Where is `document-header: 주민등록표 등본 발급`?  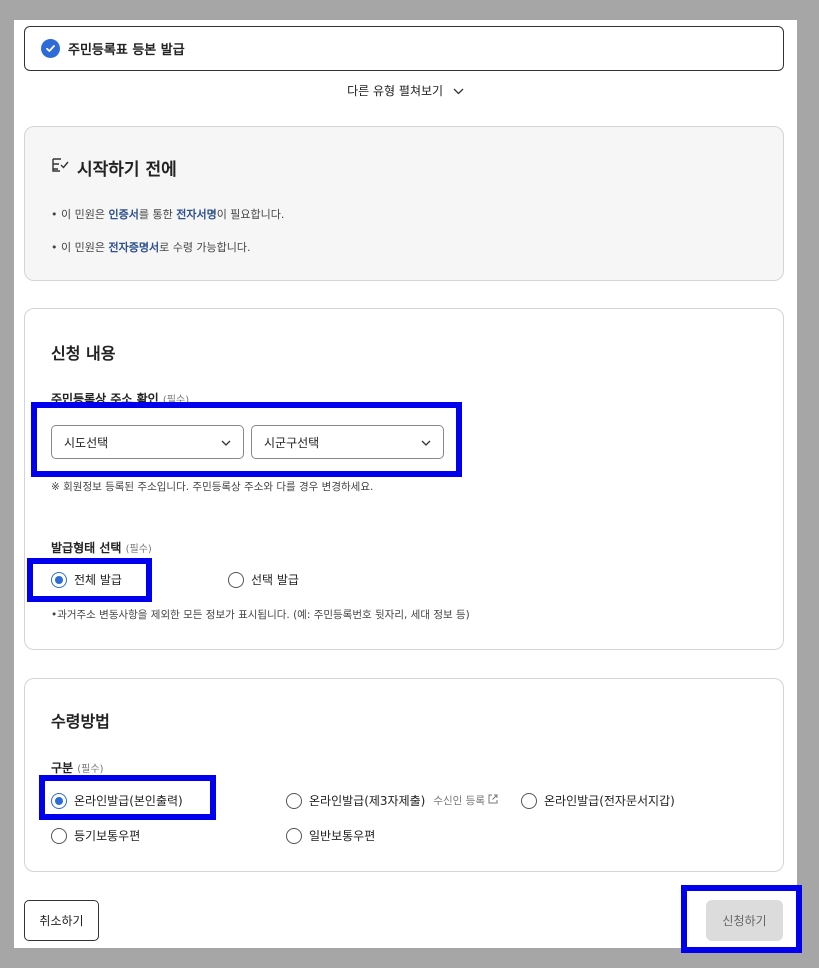 document-header: 주민등록표 등본 발급 is located at coordinates (404, 48).